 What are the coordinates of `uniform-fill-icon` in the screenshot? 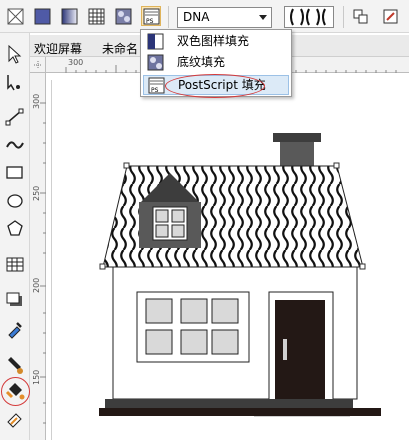 It's located at (42, 16).